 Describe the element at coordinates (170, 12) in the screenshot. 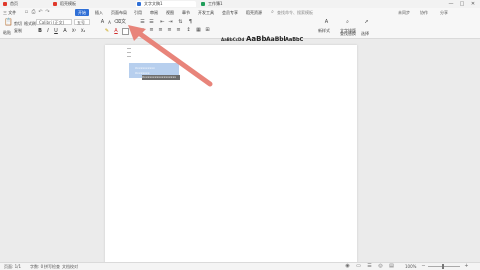

I see `menu-view: 视图` at that location.